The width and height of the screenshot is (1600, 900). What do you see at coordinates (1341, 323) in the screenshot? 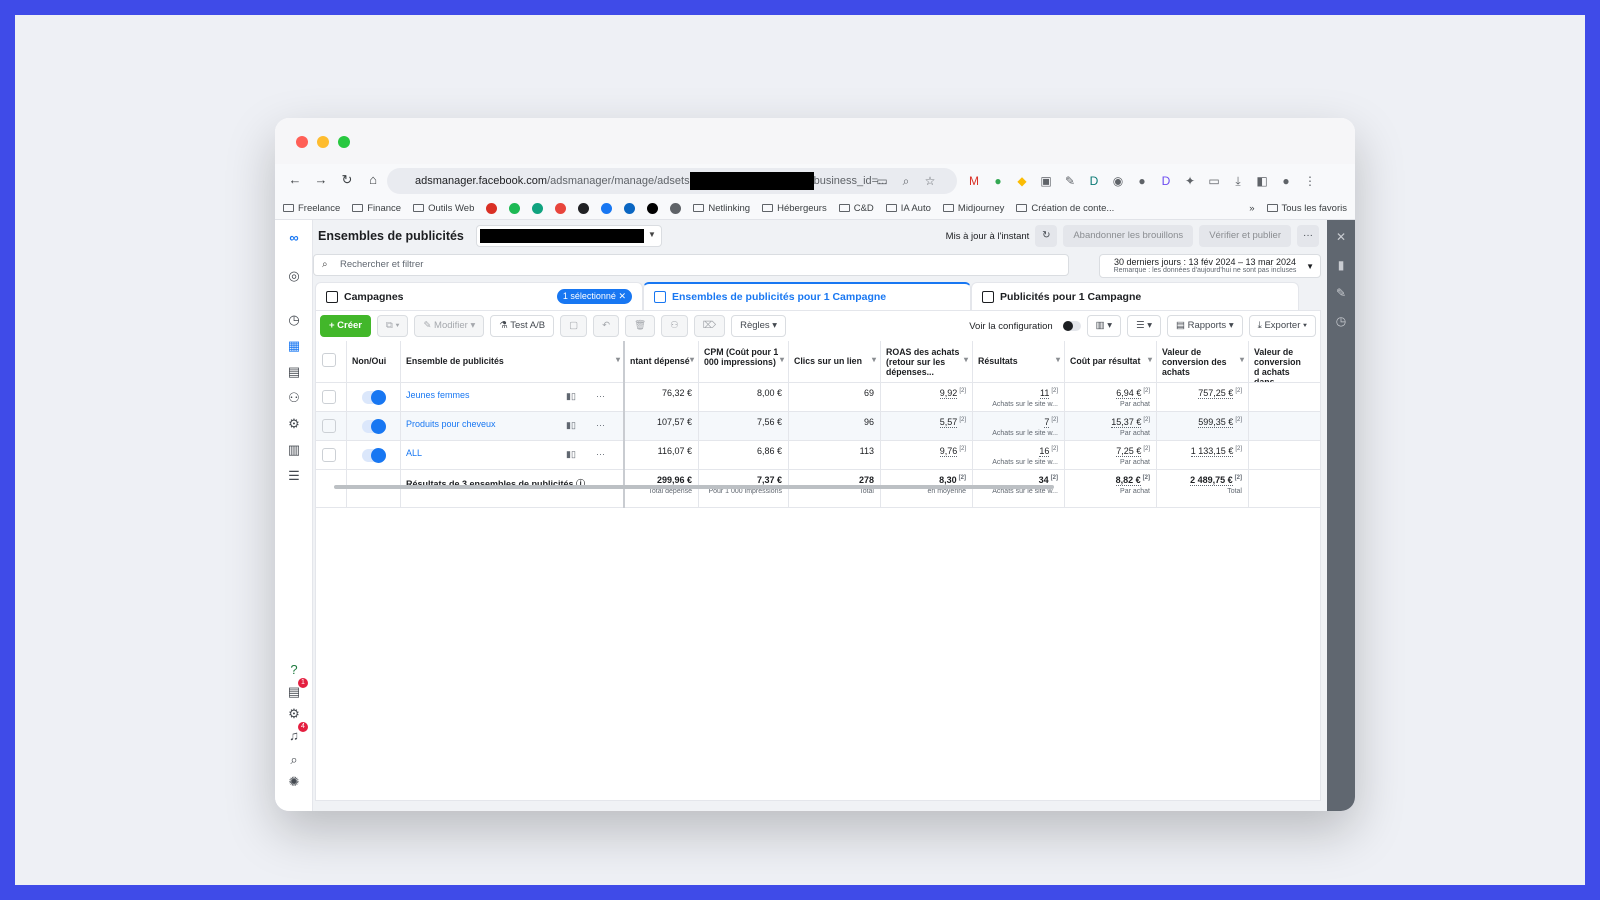
I see `history-panel-icon: ◷` at bounding box center [1341, 323].